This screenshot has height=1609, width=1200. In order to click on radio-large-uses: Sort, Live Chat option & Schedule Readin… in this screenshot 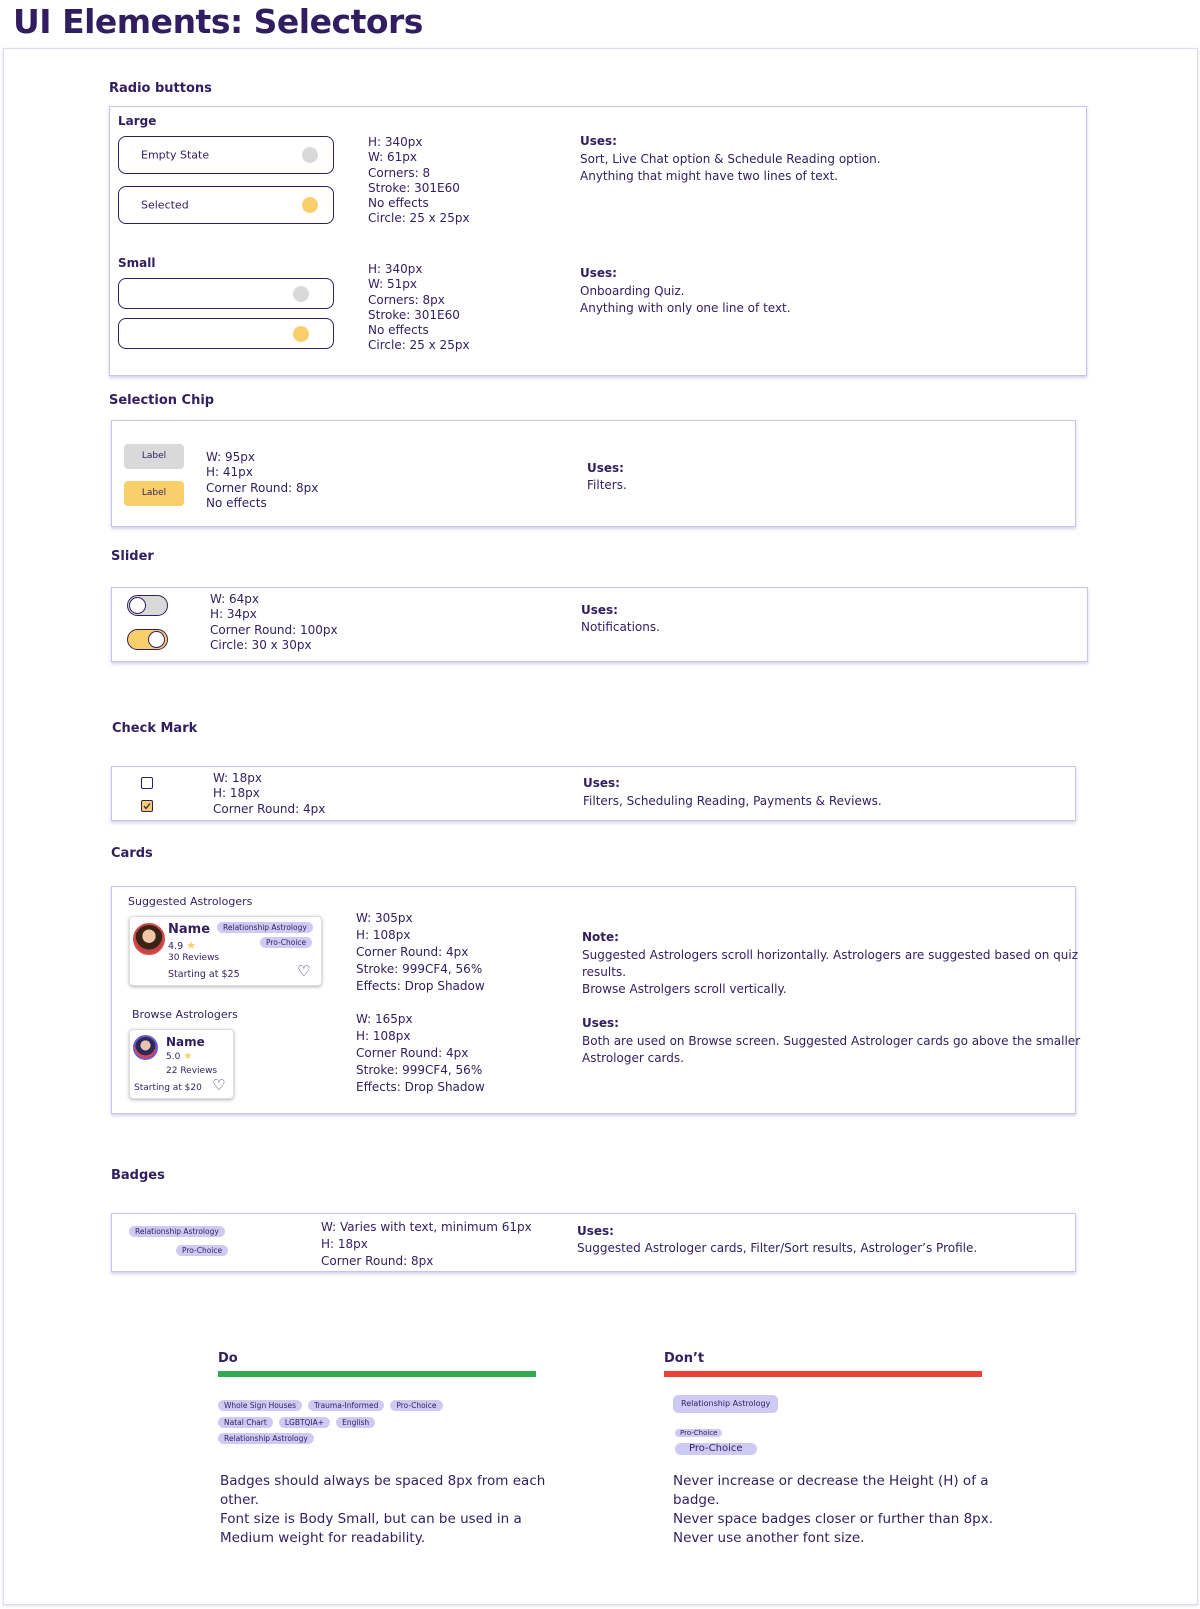, I will do `click(730, 167)`.